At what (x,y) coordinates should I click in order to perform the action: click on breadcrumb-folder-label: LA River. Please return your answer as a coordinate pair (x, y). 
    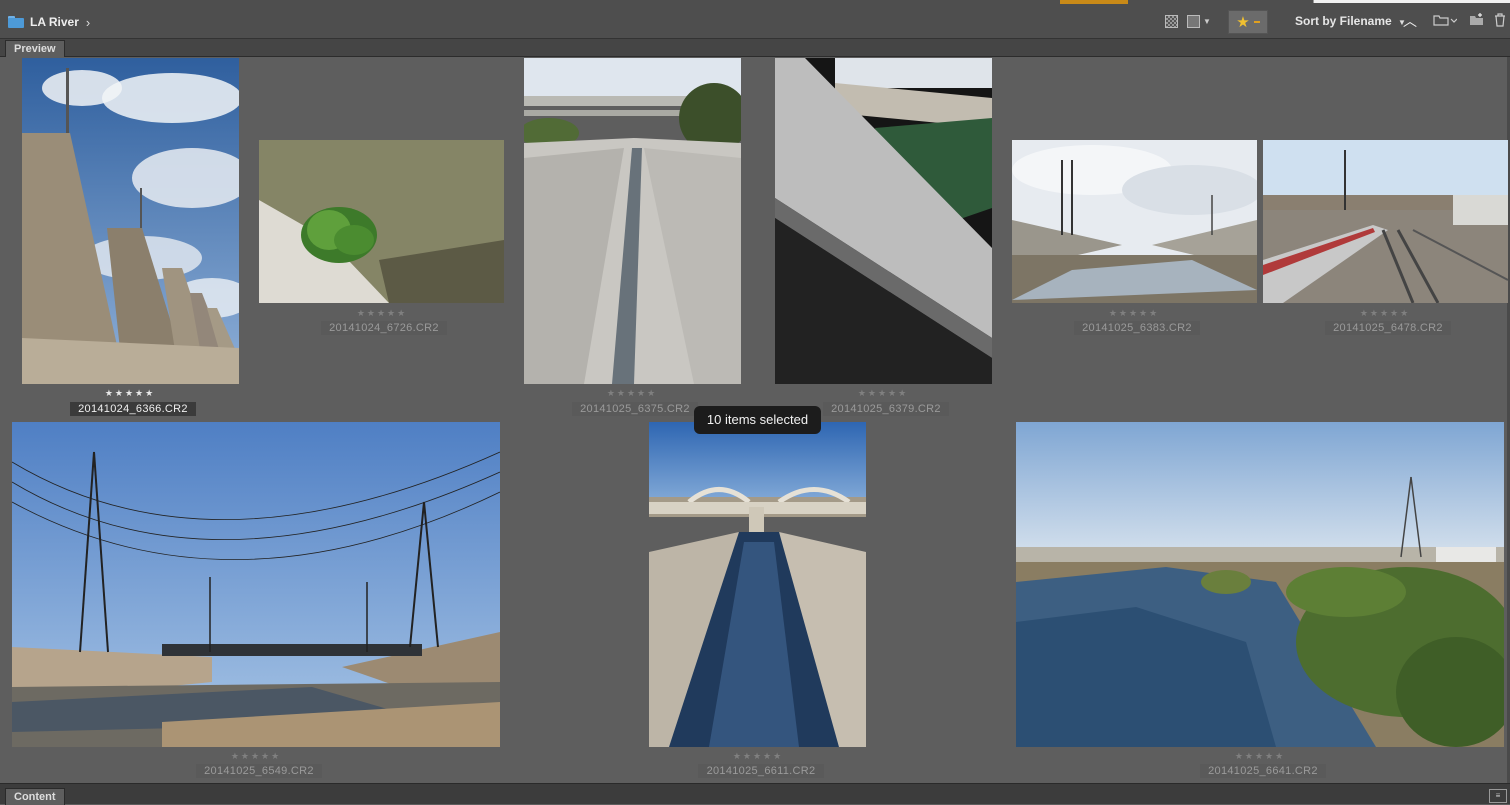
    Looking at the image, I should click on (54, 22).